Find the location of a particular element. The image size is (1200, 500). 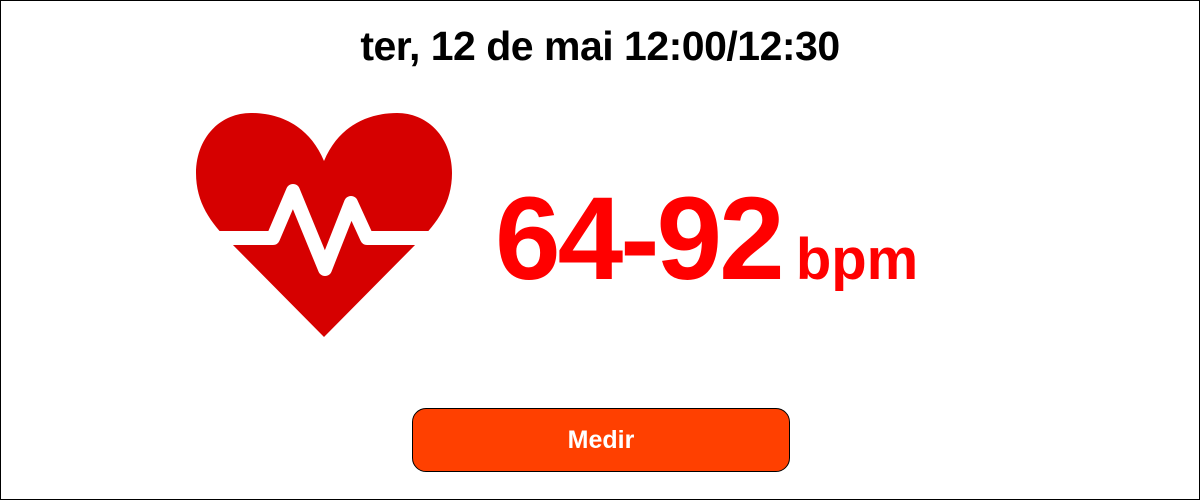

heart-rate-reading: 64-92 bpm is located at coordinates (706, 239).